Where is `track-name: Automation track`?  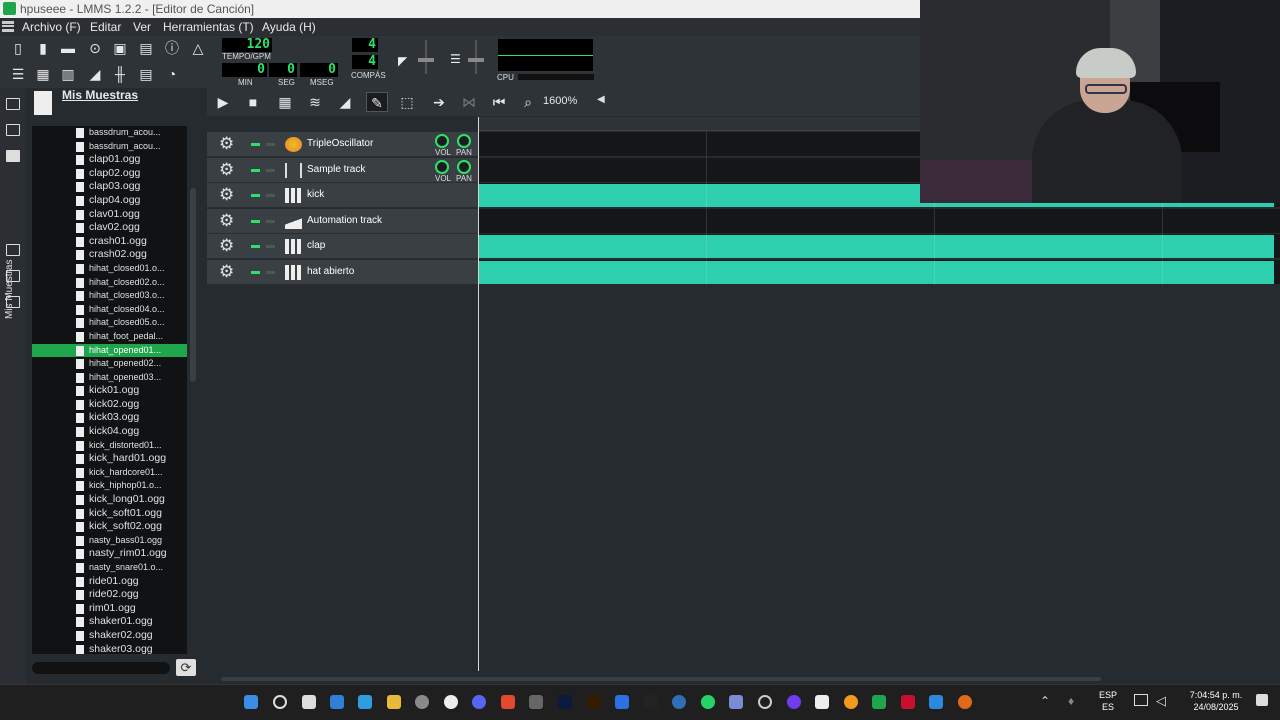
track-name: Automation track is located at coordinates (344, 220).